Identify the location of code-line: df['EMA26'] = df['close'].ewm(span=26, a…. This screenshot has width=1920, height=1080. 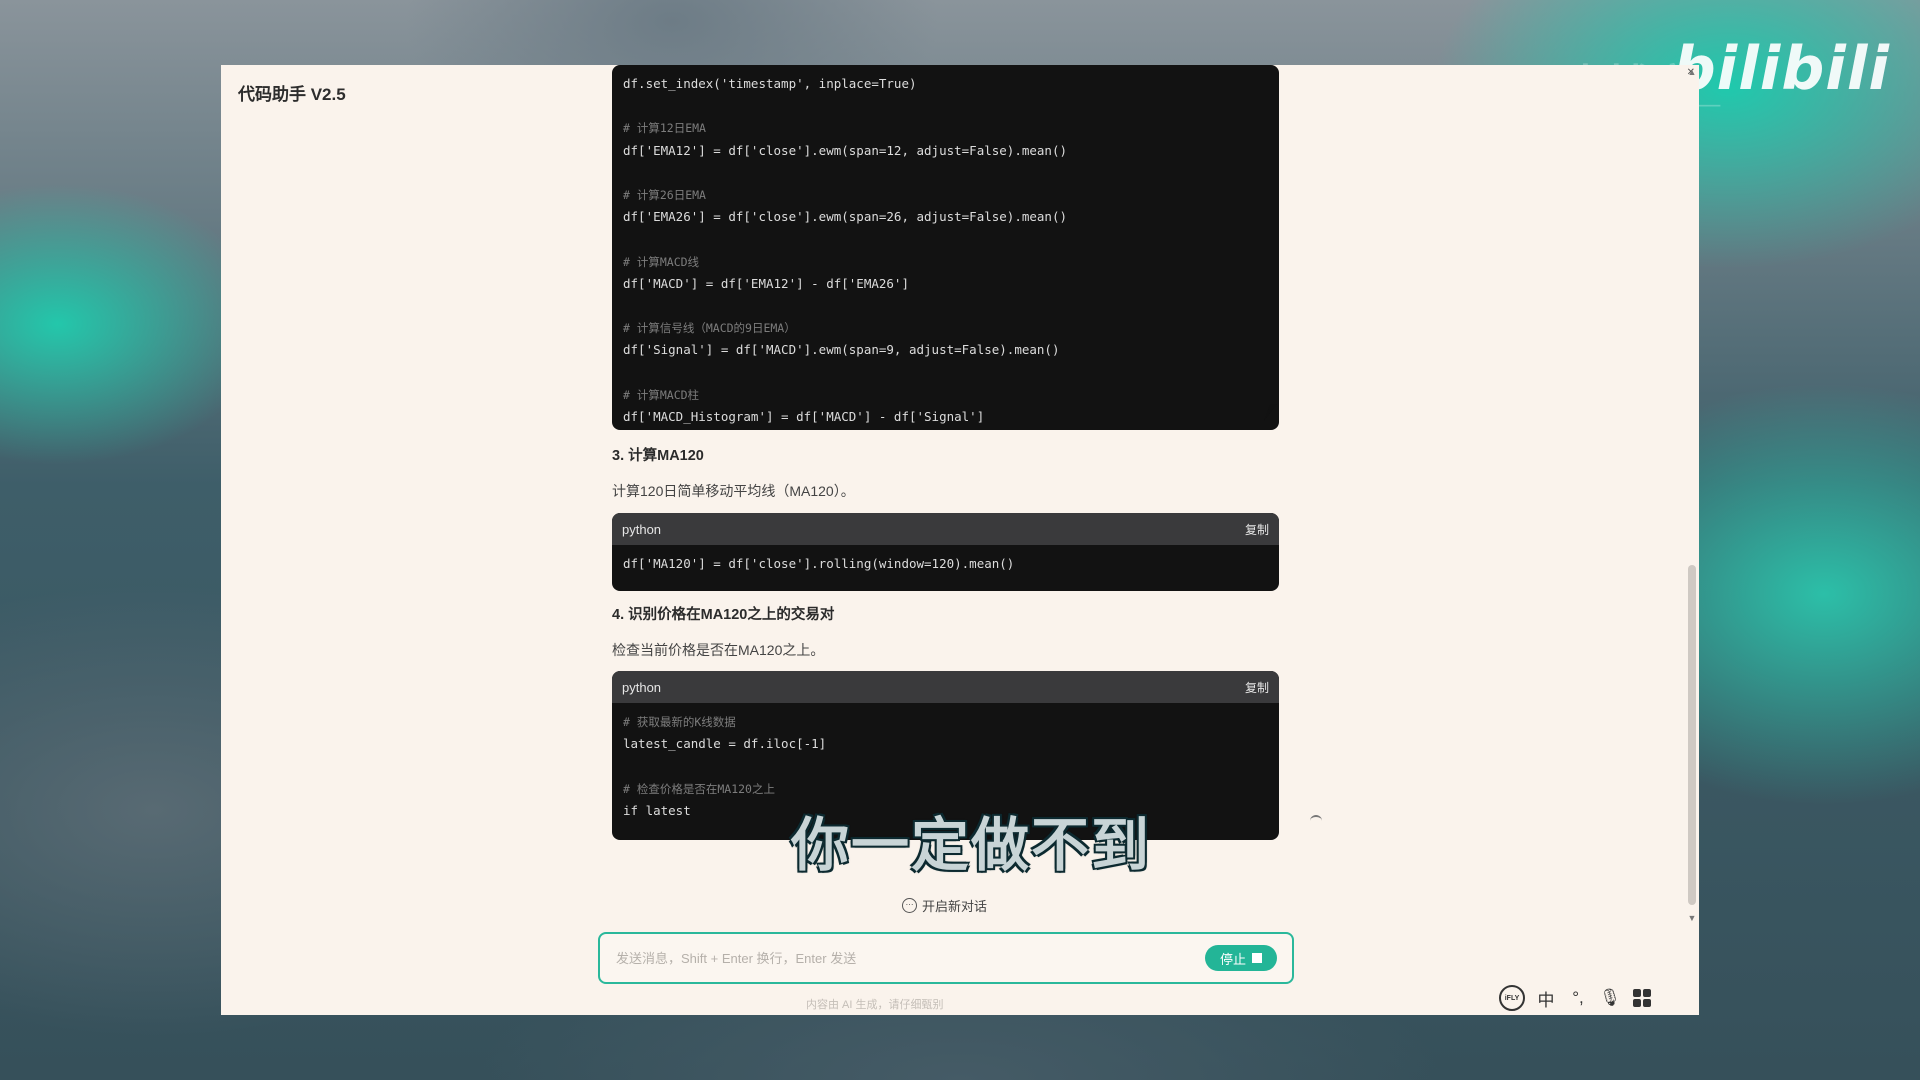
(845, 217).